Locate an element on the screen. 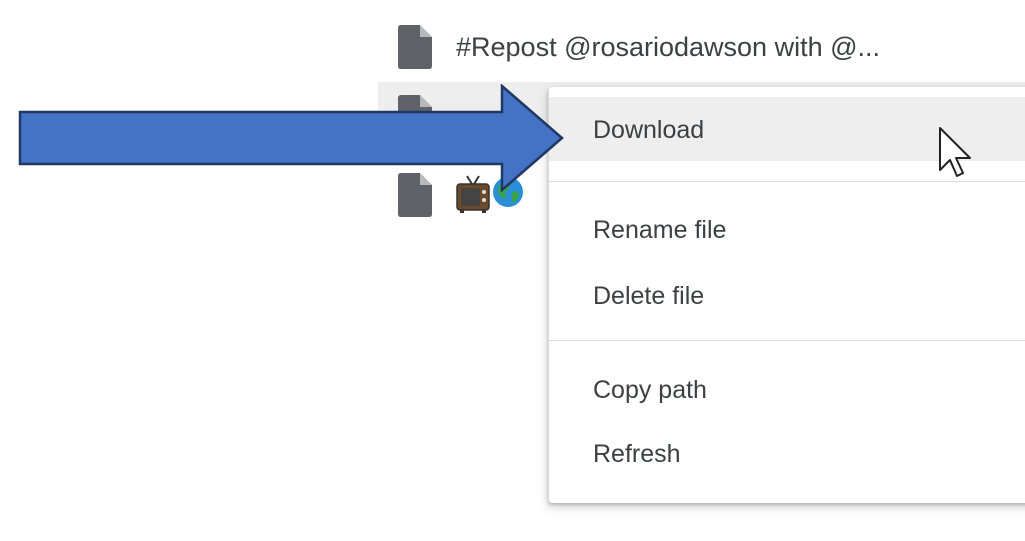 This screenshot has width=1025, height=541. menu-item-label: Download is located at coordinates (649, 130).